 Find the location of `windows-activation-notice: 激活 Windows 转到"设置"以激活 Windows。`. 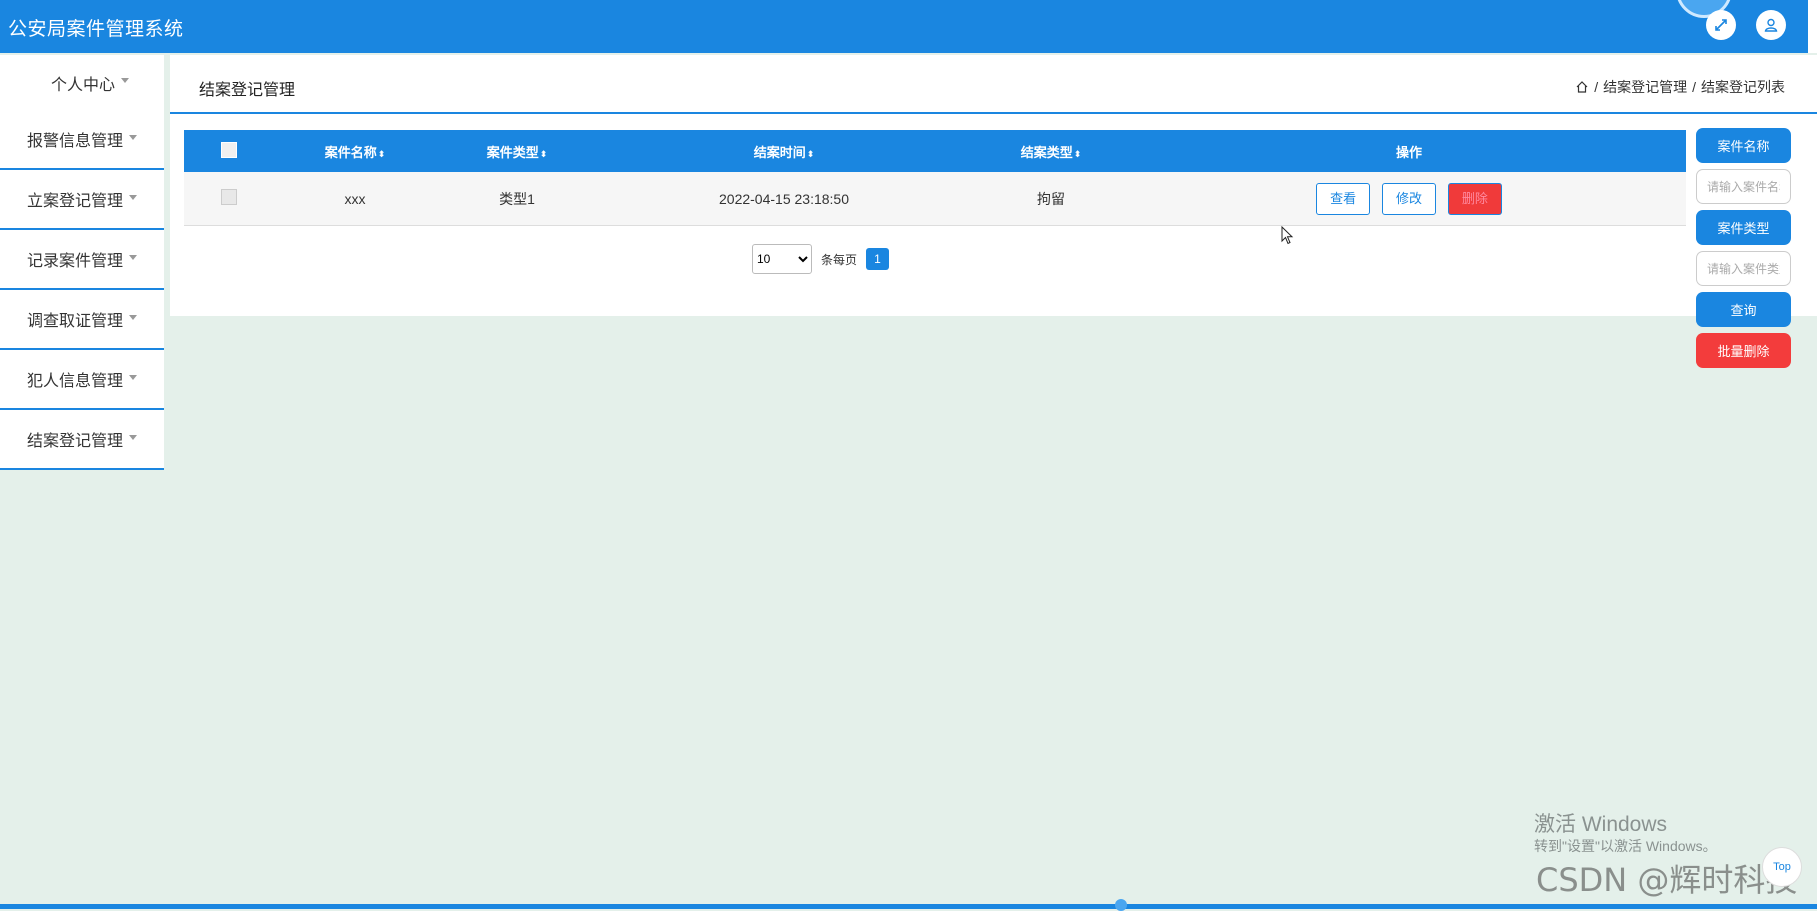

windows-activation-notice: 激活 Windows 转到"设置"以激活 Windows。 is located at coordinates (1625, 833).